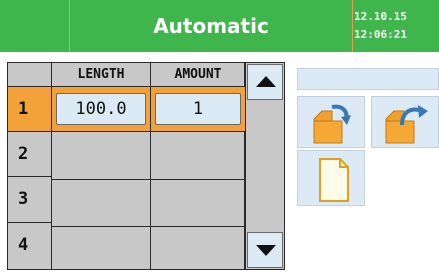 Image resolution: width=439 pixels, height=276 pixels. I want to click on triangle-down-icon, so click(266, 250).